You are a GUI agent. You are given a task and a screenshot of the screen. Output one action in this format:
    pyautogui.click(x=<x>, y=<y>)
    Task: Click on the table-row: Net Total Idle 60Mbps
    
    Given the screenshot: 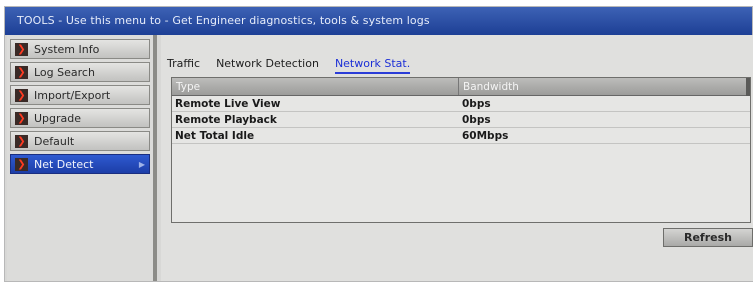 What is the action you would take?
    pyautogui.click(x=461, y=136)
    